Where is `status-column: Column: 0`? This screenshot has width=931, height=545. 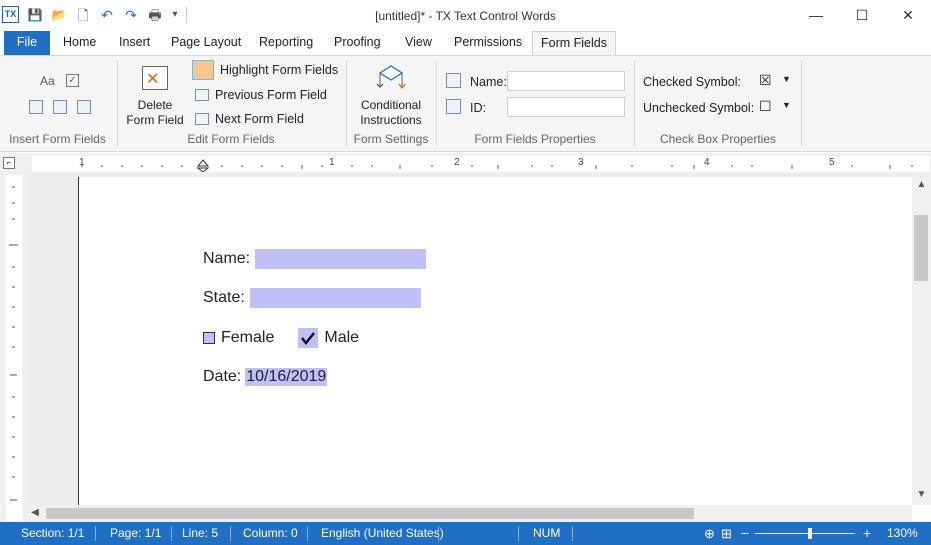 status-column: Column: 0 is located at coordinates (270, 533).